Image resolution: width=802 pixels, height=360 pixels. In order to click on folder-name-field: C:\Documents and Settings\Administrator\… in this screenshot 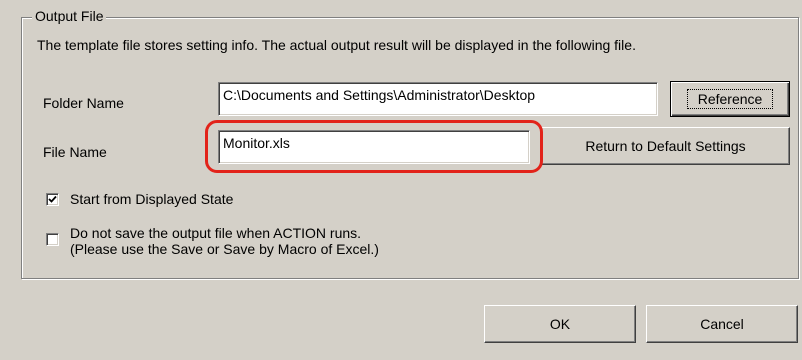, I will do `click(438, 99)`.